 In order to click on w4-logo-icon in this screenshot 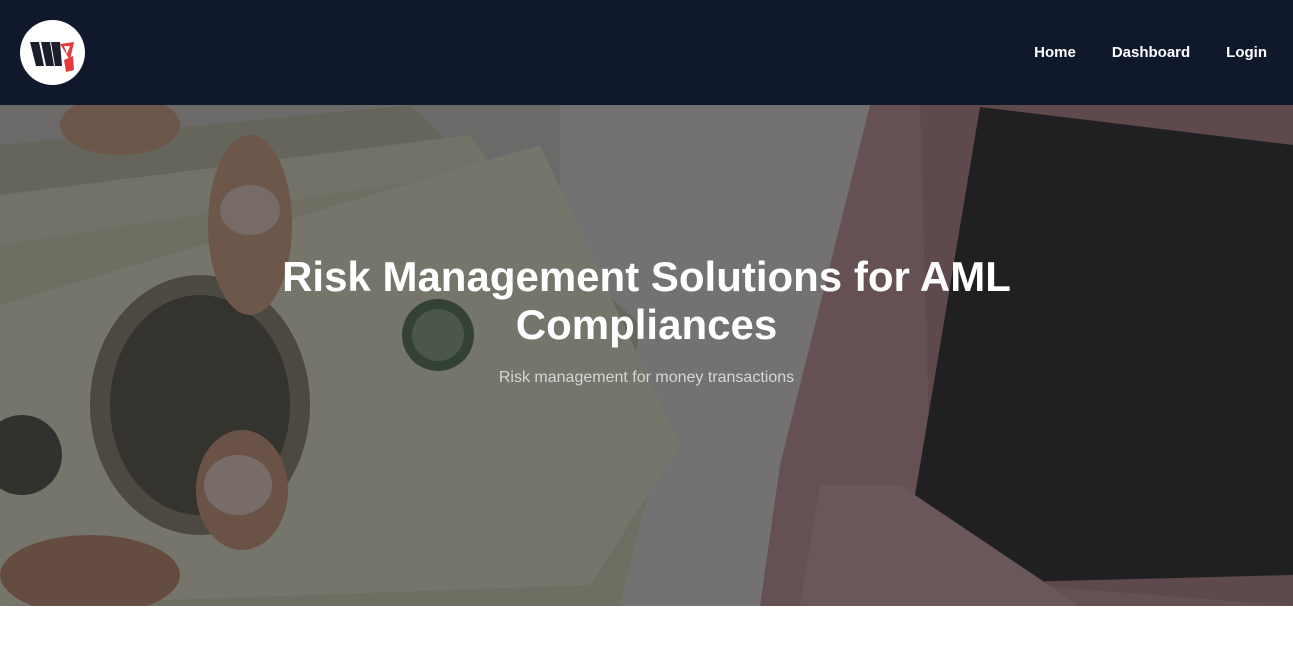, I will do `click(52, 52)`.